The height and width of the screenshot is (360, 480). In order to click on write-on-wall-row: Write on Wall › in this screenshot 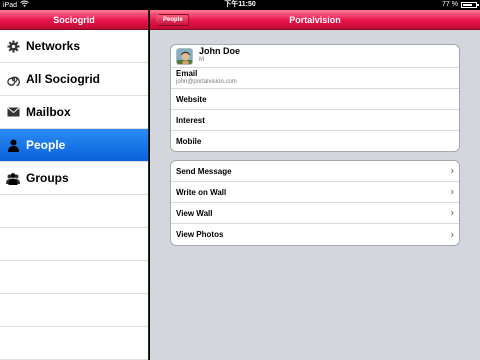, I will do `click(315, 192)`.